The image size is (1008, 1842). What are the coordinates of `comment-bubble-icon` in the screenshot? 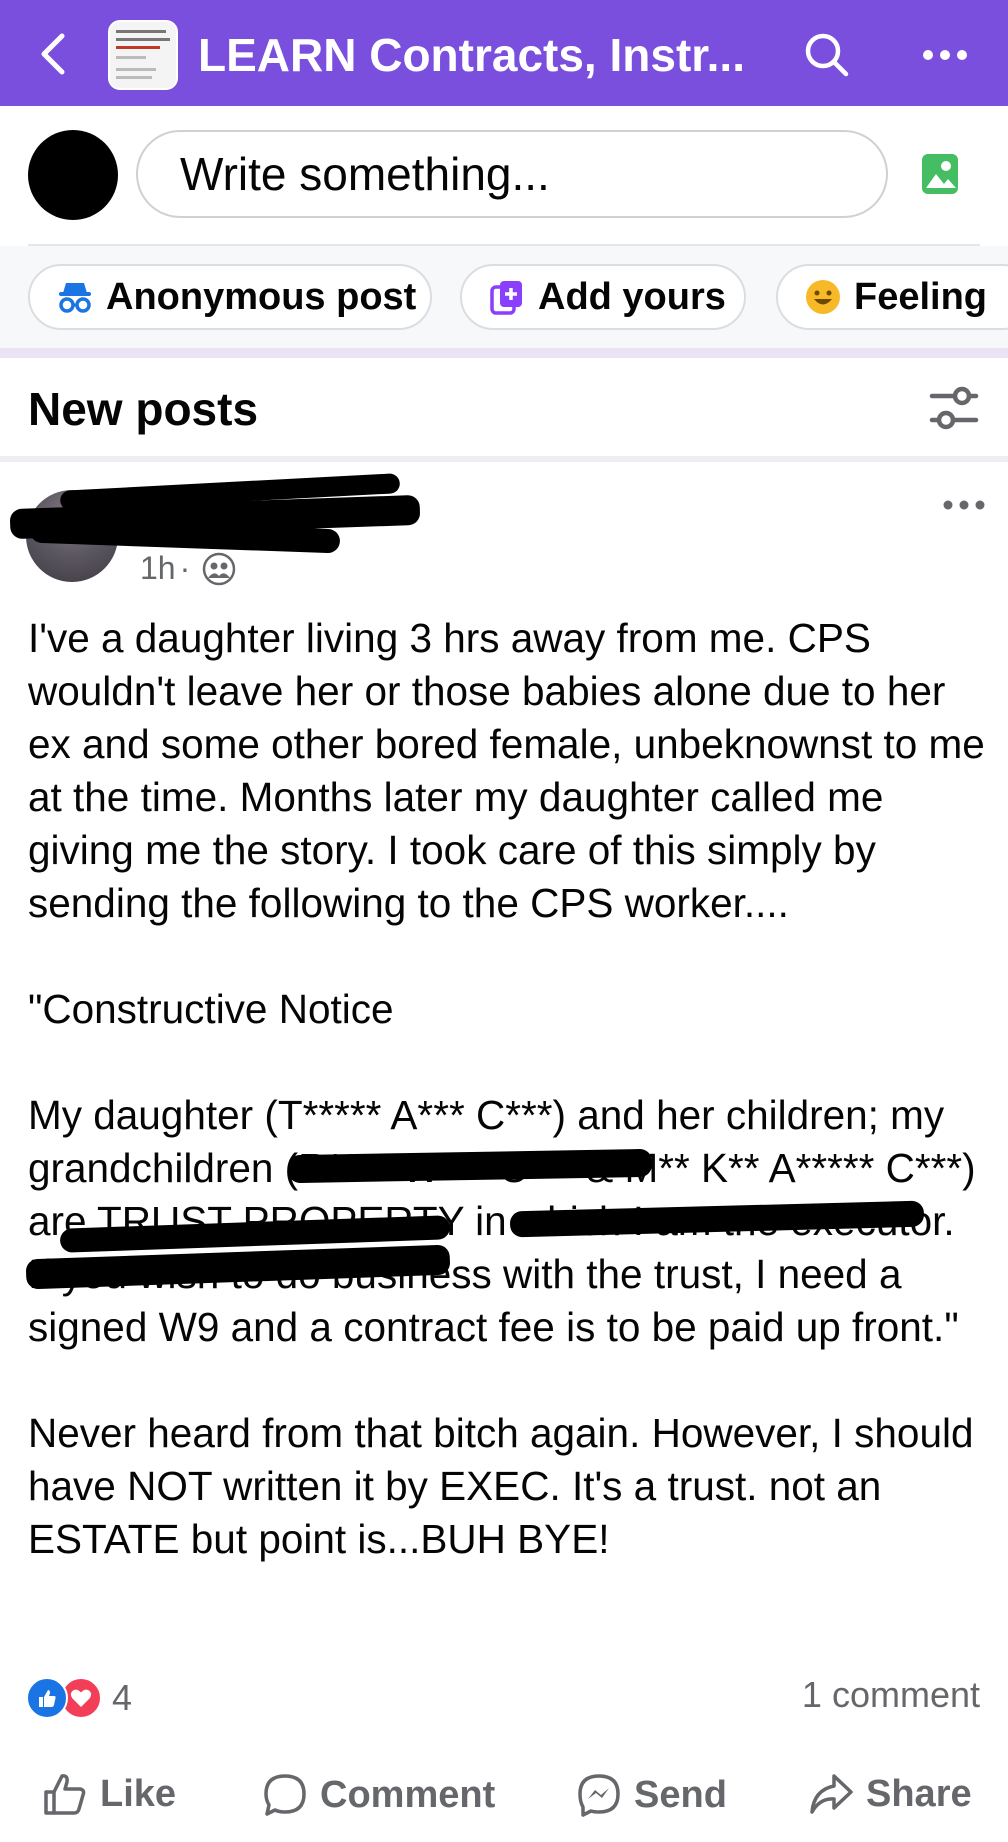 It's located at (285, 1795).